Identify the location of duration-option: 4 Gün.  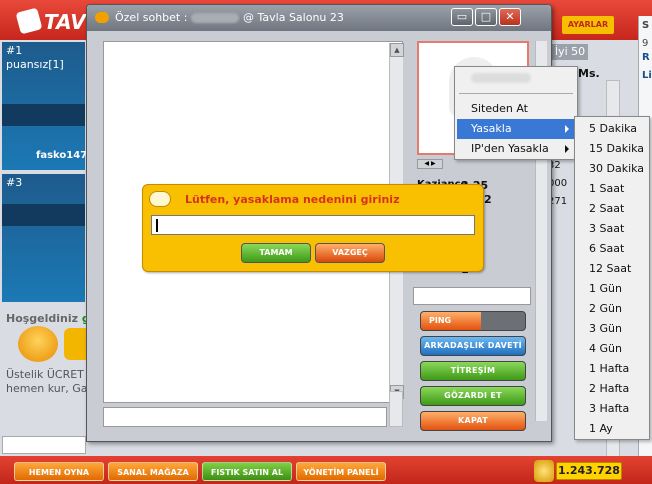
(612, 349).